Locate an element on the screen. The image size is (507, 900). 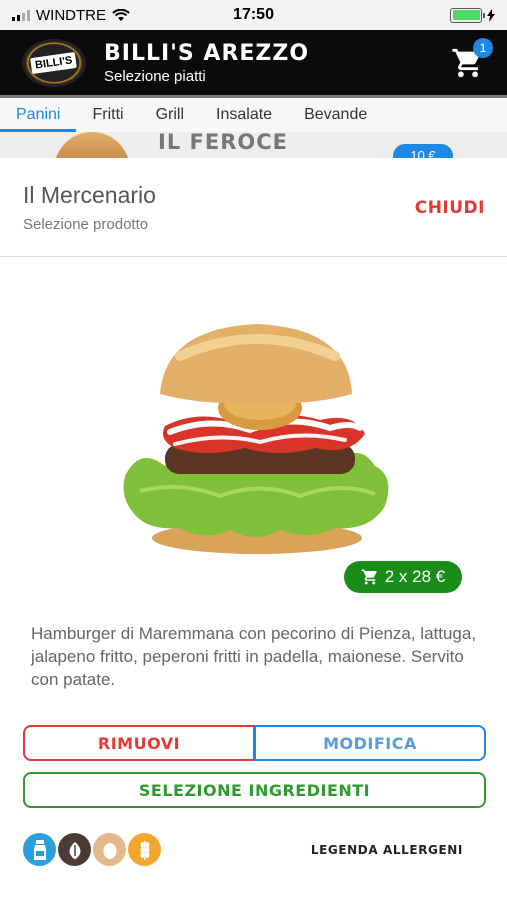
egg-icon is located at coordinates (109, 849).